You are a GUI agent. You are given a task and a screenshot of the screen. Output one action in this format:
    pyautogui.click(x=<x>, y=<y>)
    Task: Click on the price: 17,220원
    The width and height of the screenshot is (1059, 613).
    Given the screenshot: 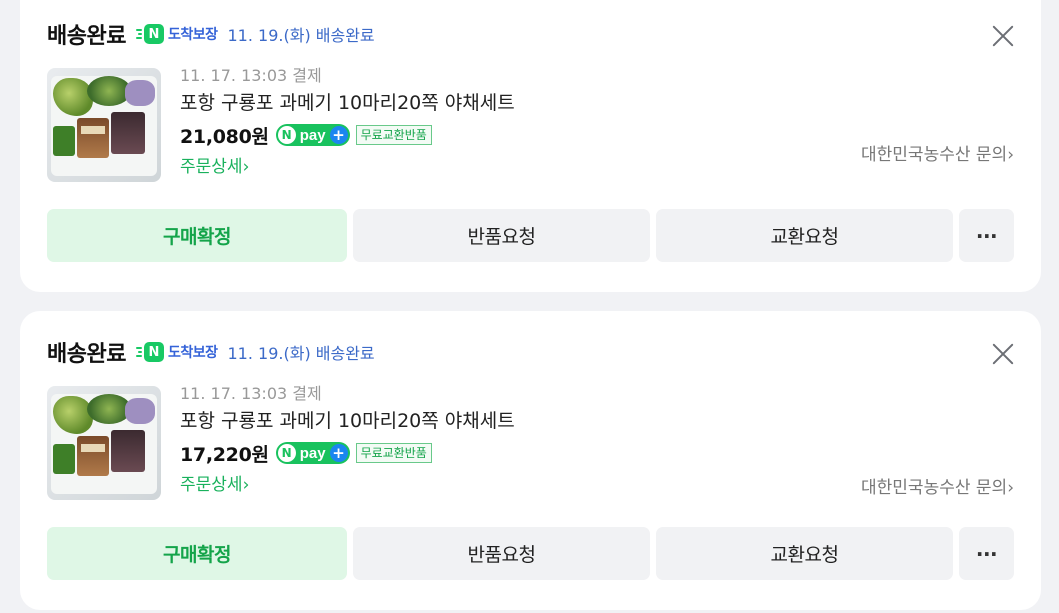 What is the action you would take?
    pyautogui.click(x=224, y=454)
    